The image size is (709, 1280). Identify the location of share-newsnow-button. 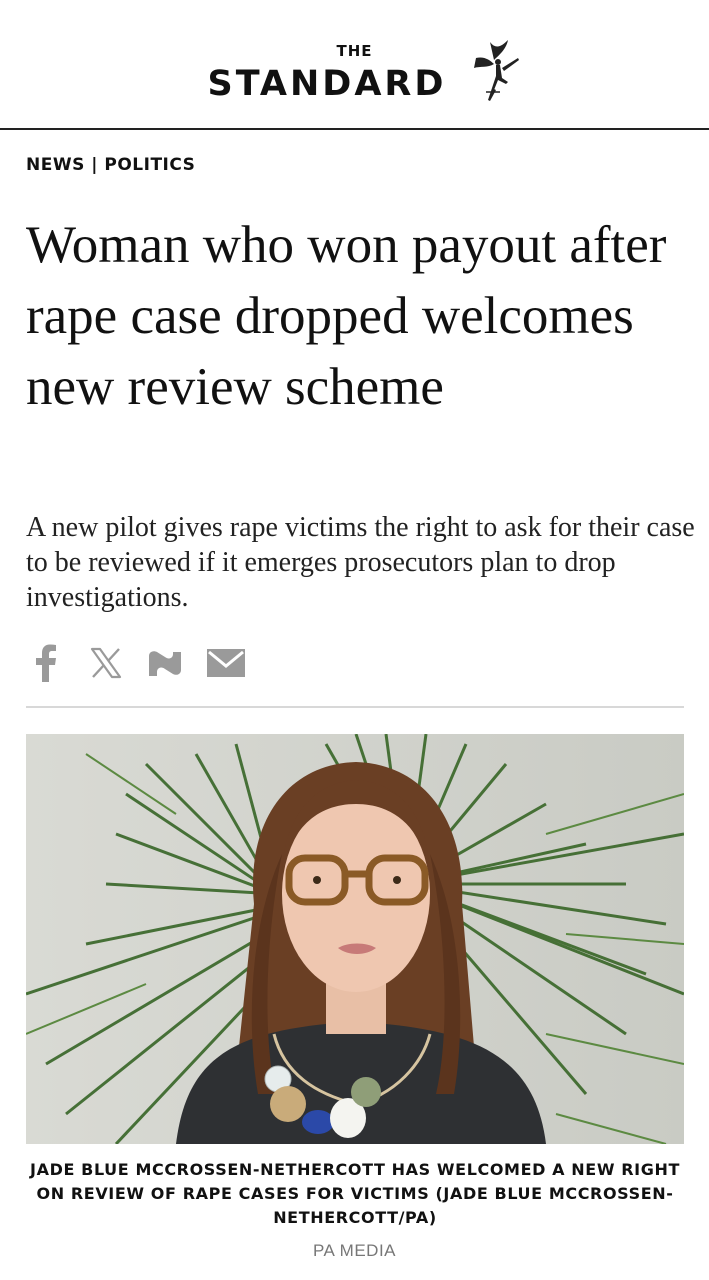
(166, 663).